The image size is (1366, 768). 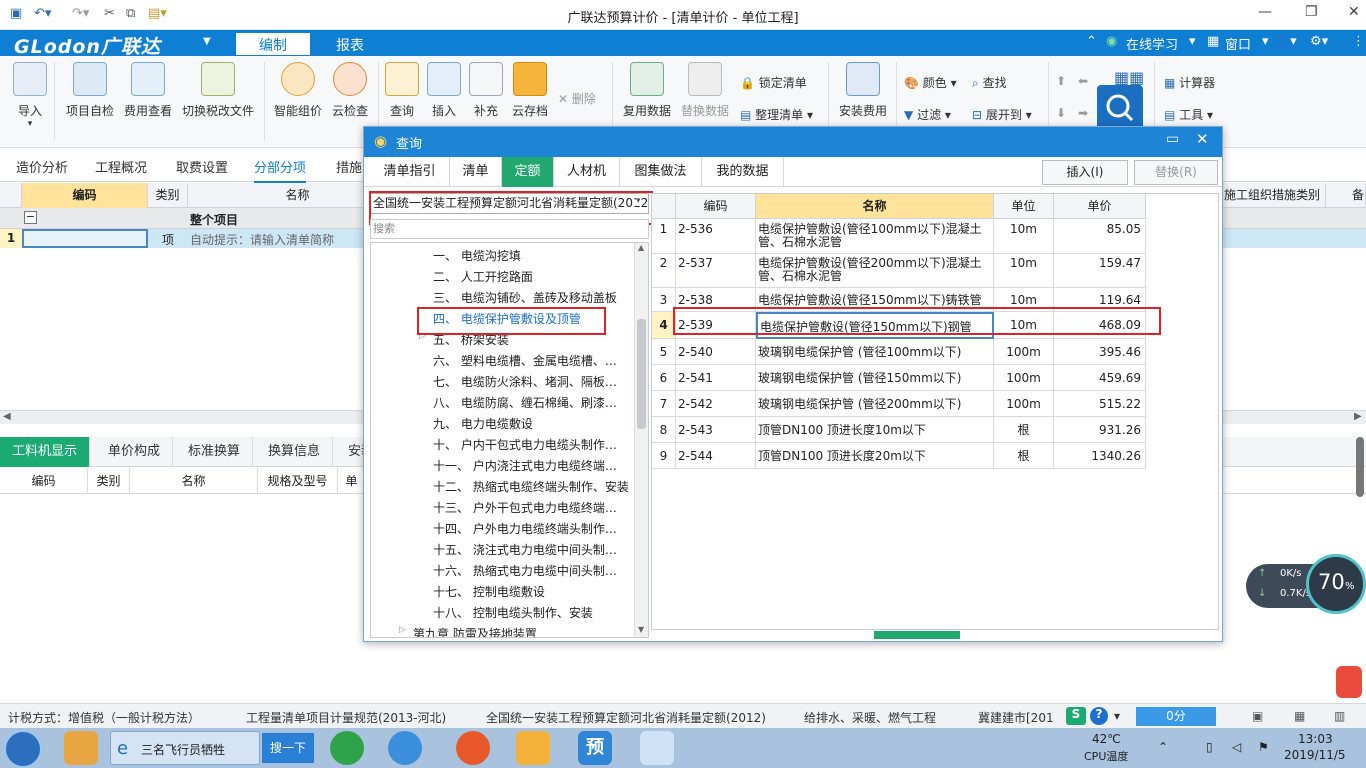 I want to click on tree-item: 二、 人工开挖路面, so click(x=483, y=276).